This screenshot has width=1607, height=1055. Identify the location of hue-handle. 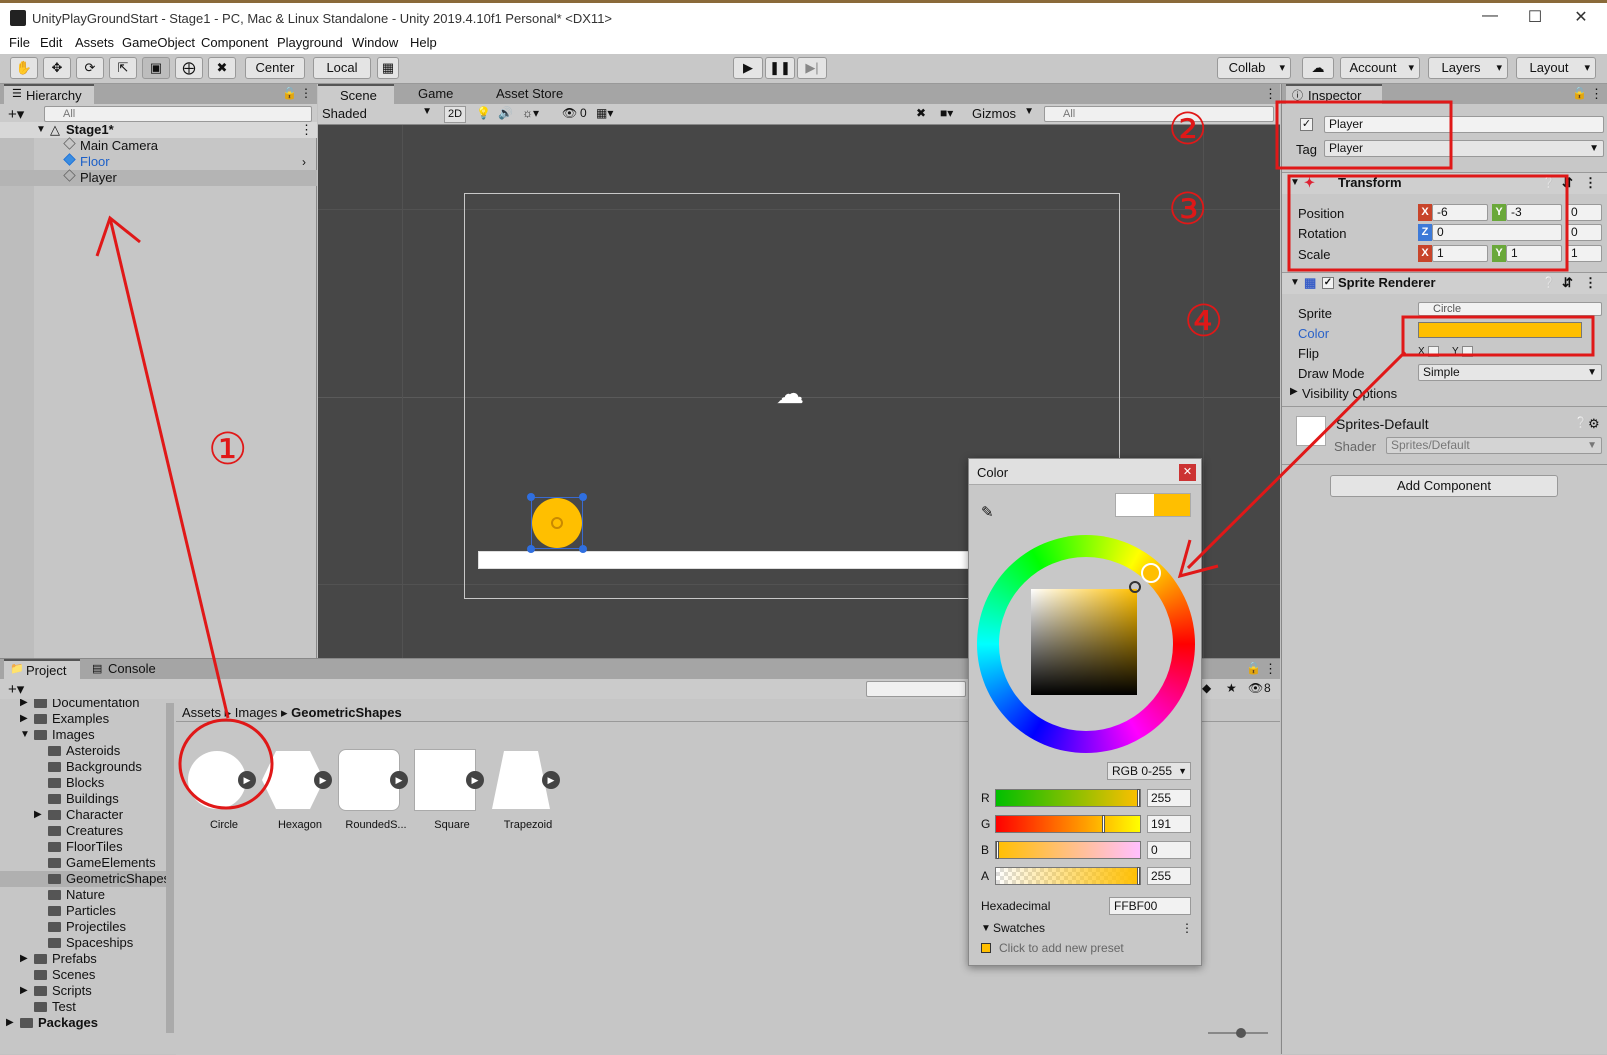
(1151, 573).